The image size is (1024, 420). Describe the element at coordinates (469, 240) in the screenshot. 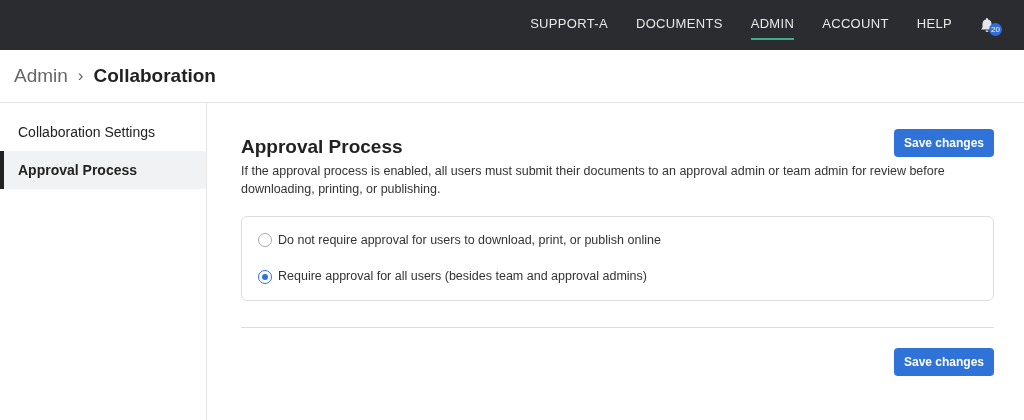

I see `radio-label: Do not require approval for users to download, print, or publish online` at that location.